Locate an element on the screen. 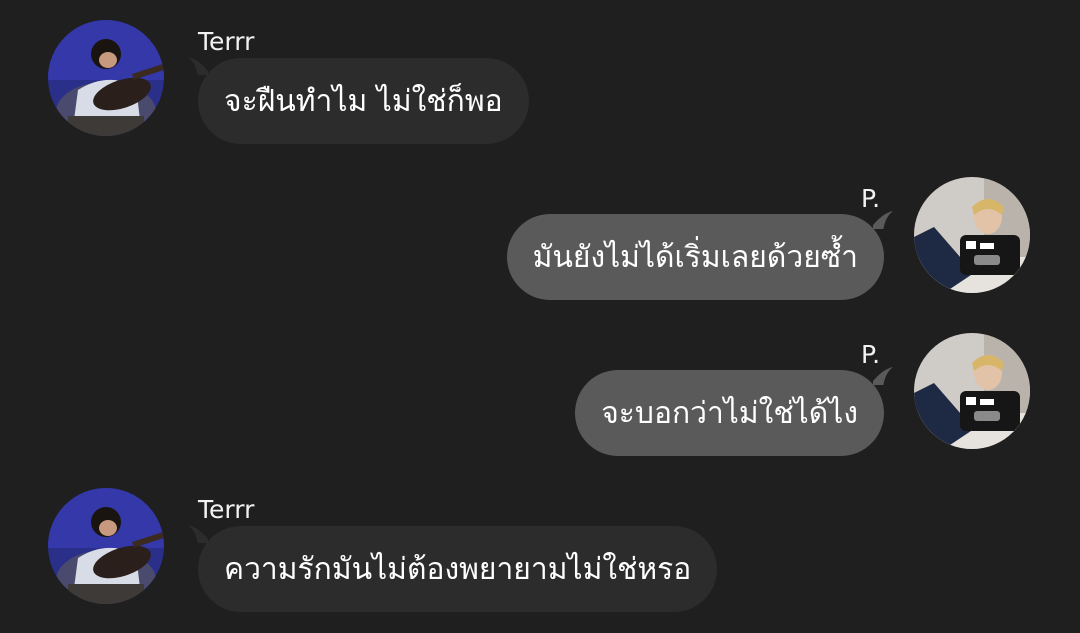  message-bubble: มันยังไม่ได้เริ่มเลยด้วยซ้ำ is located at coordinates (695, 257).